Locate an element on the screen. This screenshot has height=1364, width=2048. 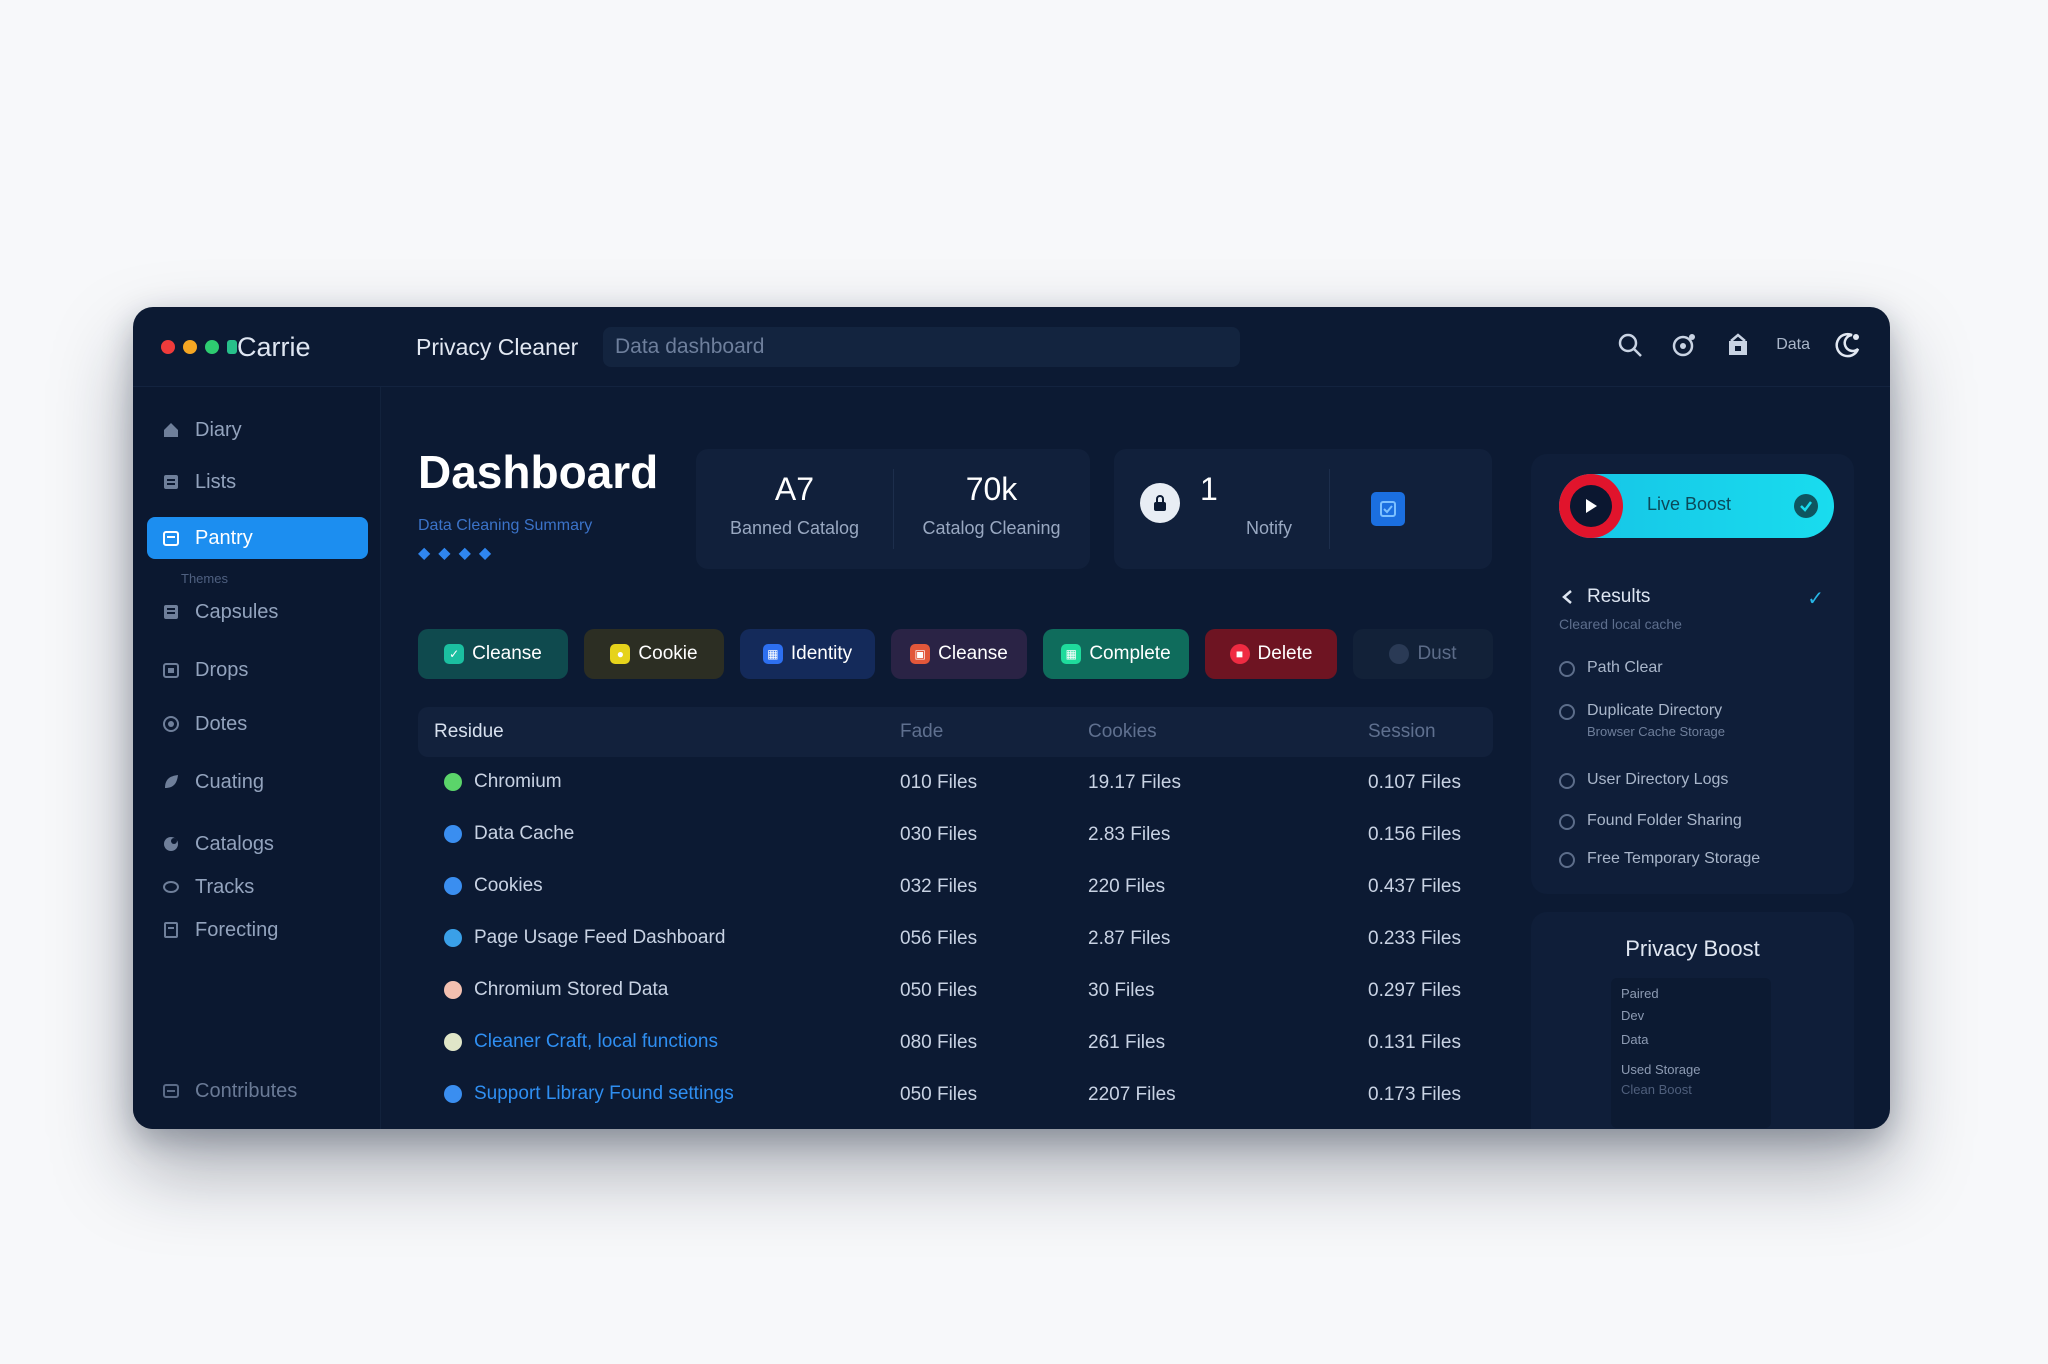
notify-card: 1 Notify is located at coordinates (1303, 509).